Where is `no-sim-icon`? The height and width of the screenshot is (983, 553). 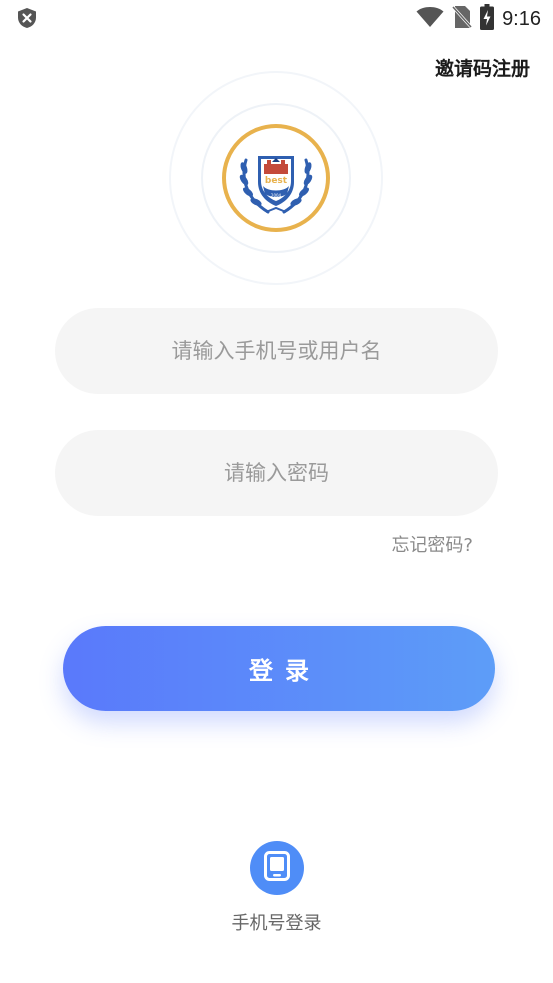
no-sim-icon is located at coordinates (462, 19).